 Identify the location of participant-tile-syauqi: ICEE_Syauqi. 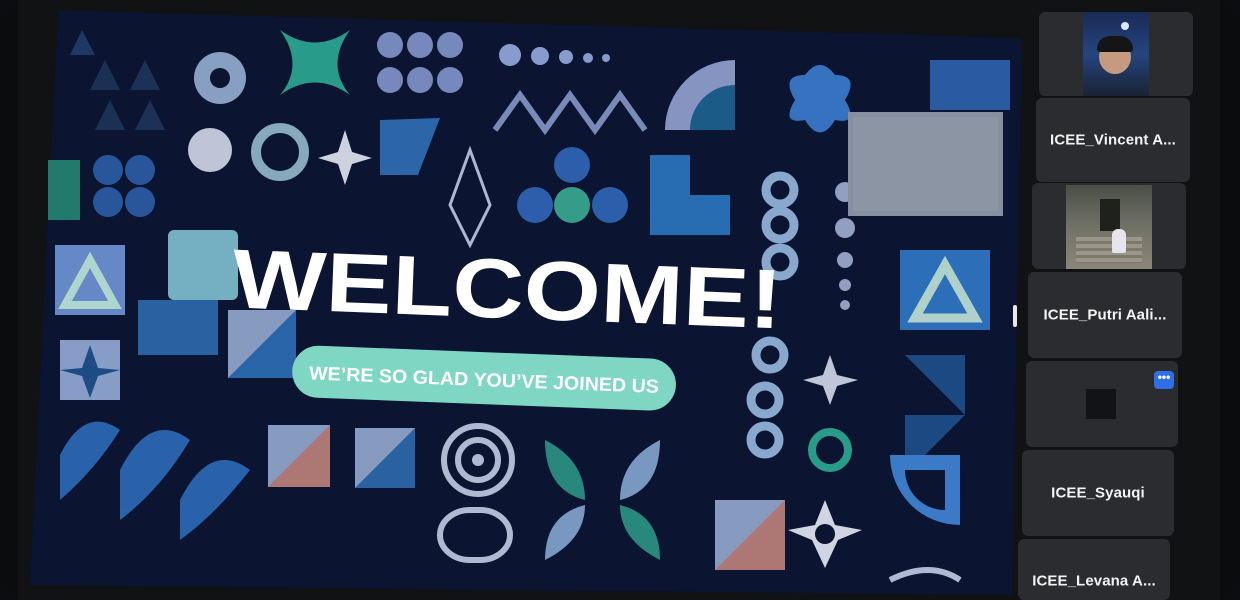
(1098, 493).